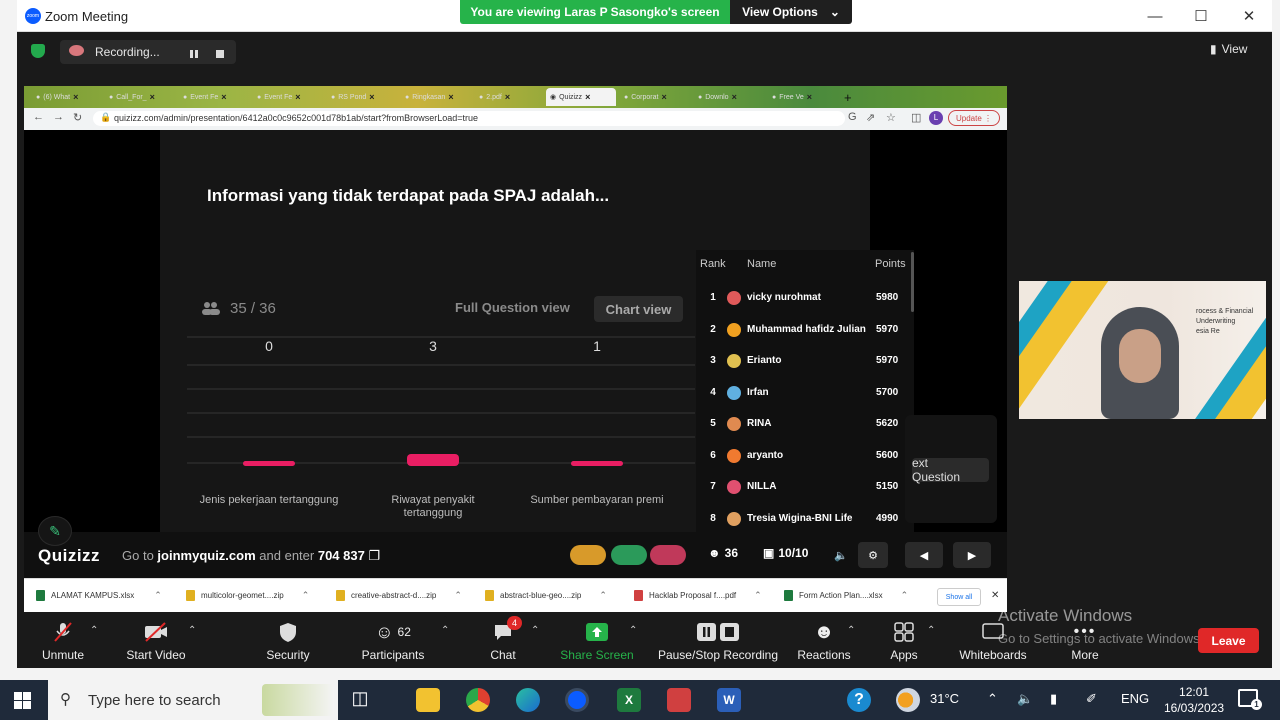  Describe the element at coordinates (846, 595) in the screenshot. I see `download-item: Form Action Plan....xlsx ⌃` at that location.